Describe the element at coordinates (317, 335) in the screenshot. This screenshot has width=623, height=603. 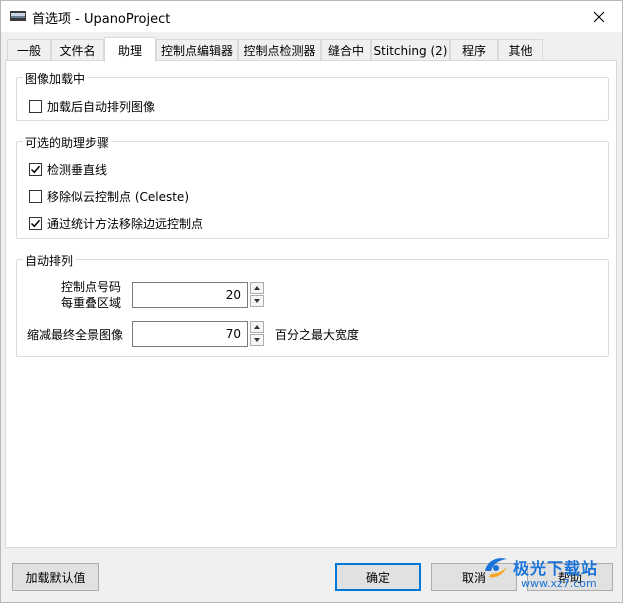
I see `scale-suffix-label: 百分之最大宽度` at that location.